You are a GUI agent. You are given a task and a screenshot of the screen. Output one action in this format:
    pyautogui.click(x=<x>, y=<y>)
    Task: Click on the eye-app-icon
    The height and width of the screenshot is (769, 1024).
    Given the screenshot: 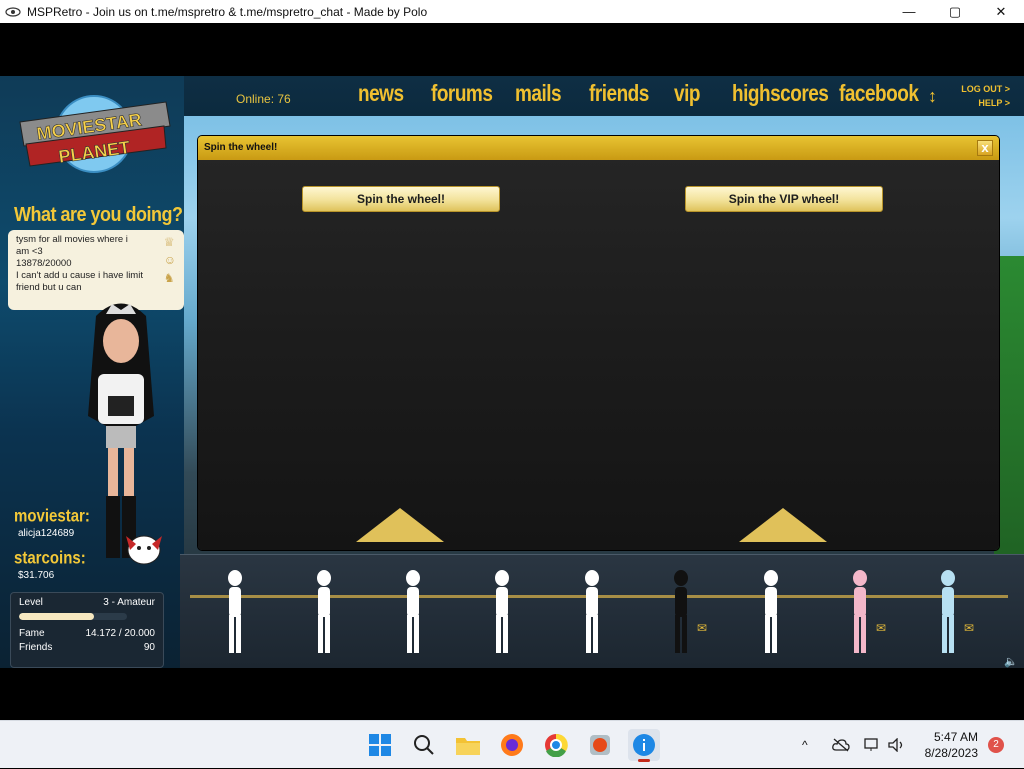 What is the action you would take?
    pyautogui.click(x=13, y=11)
    